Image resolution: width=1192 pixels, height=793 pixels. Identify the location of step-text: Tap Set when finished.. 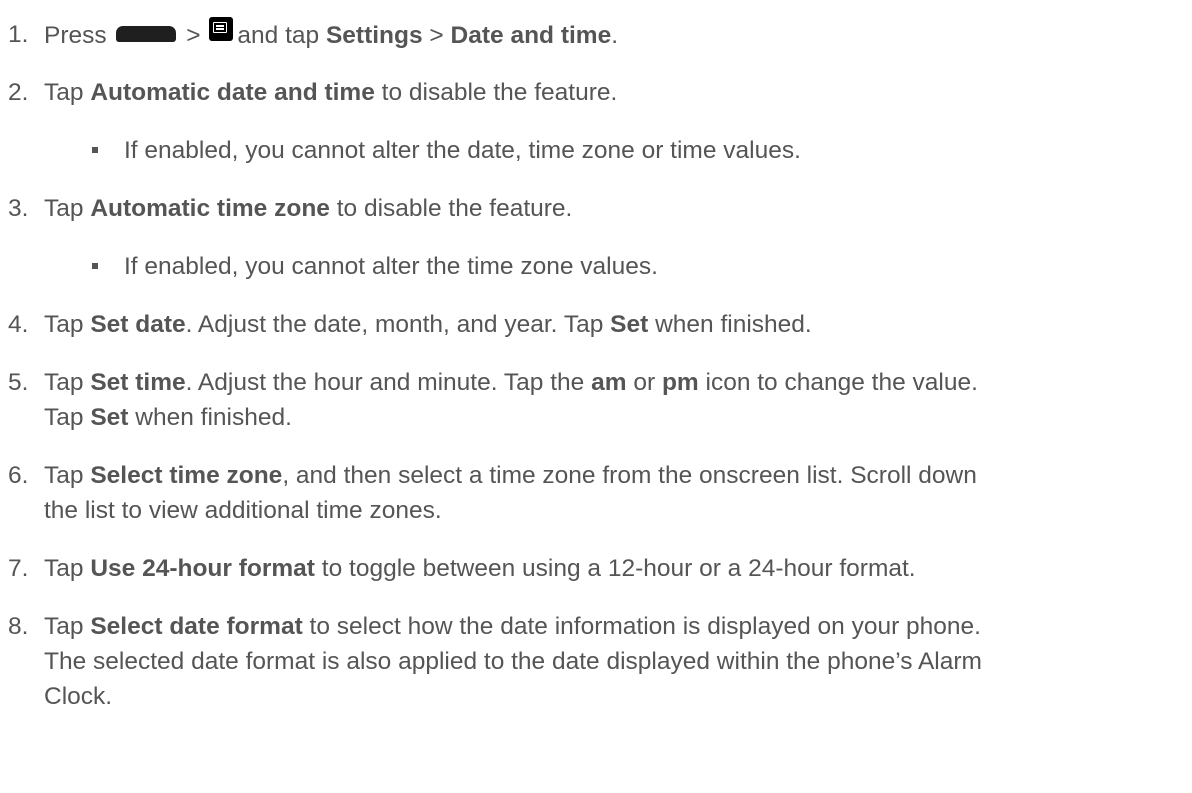
(168, 417).